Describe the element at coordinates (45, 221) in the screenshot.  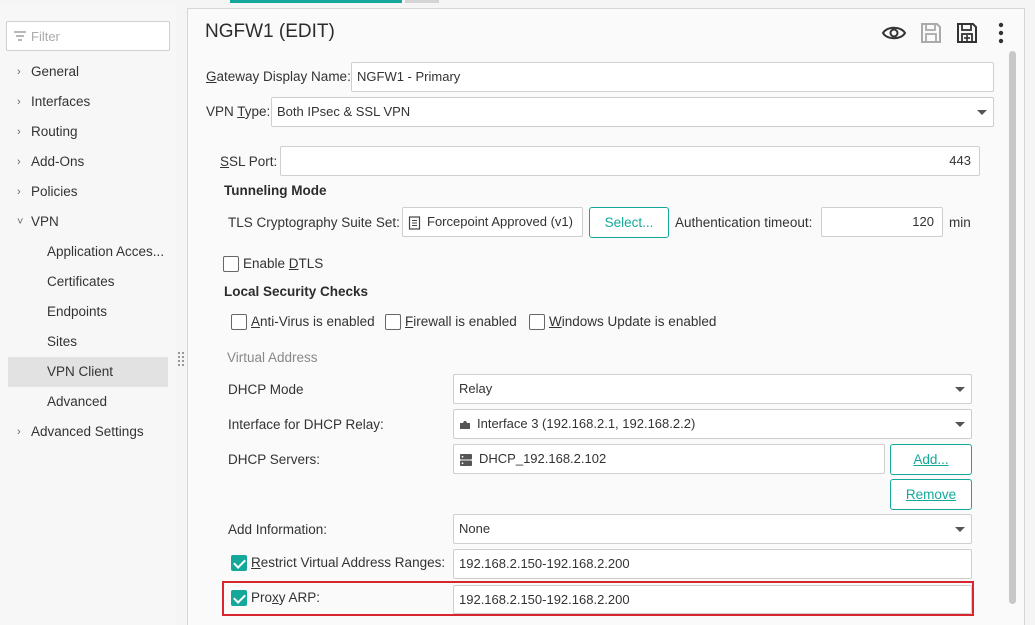
I see `sidebar-item-label: VPN` at that location.